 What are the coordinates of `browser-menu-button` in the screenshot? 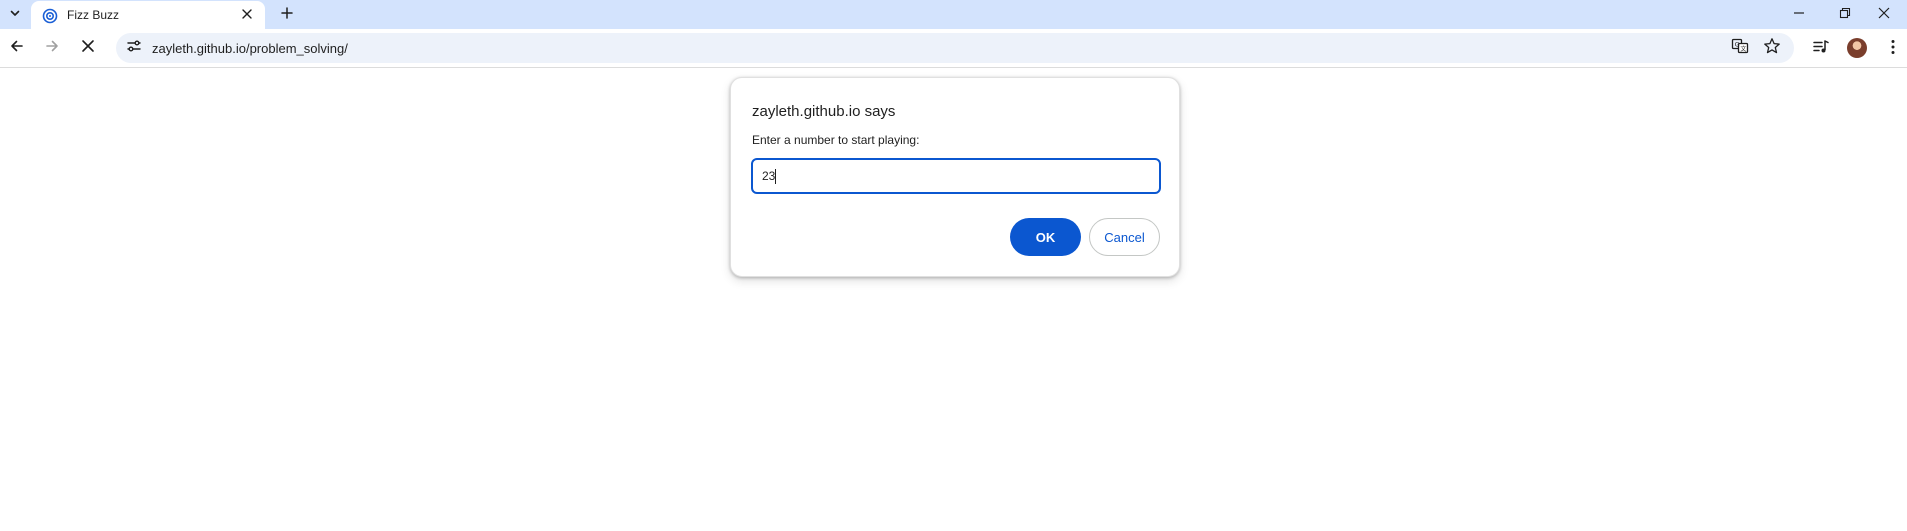 It's located at (1893, 49).